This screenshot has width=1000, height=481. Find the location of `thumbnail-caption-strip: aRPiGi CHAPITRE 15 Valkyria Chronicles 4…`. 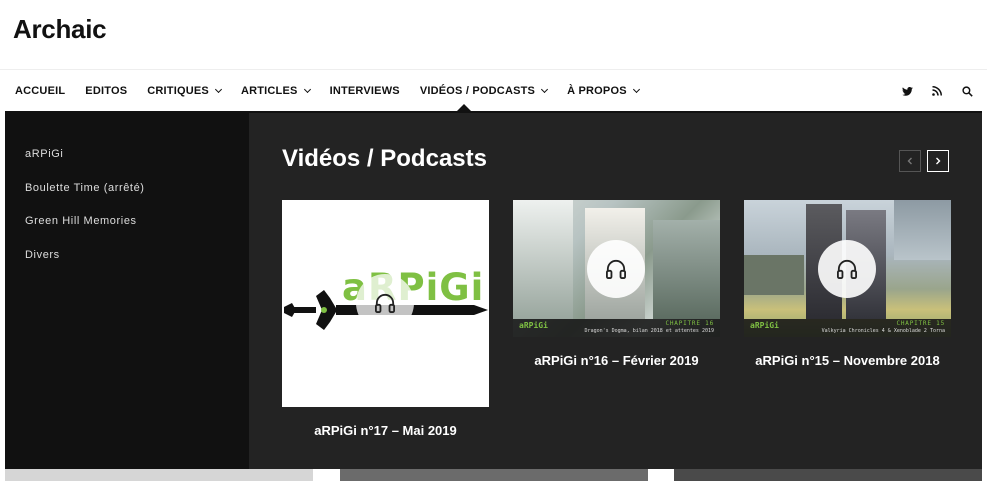

thumbnail-caption-strip: aRPiGi CHAPITRE 15 Valkyria Chronicles 4… is located at coordinates (847, 328).